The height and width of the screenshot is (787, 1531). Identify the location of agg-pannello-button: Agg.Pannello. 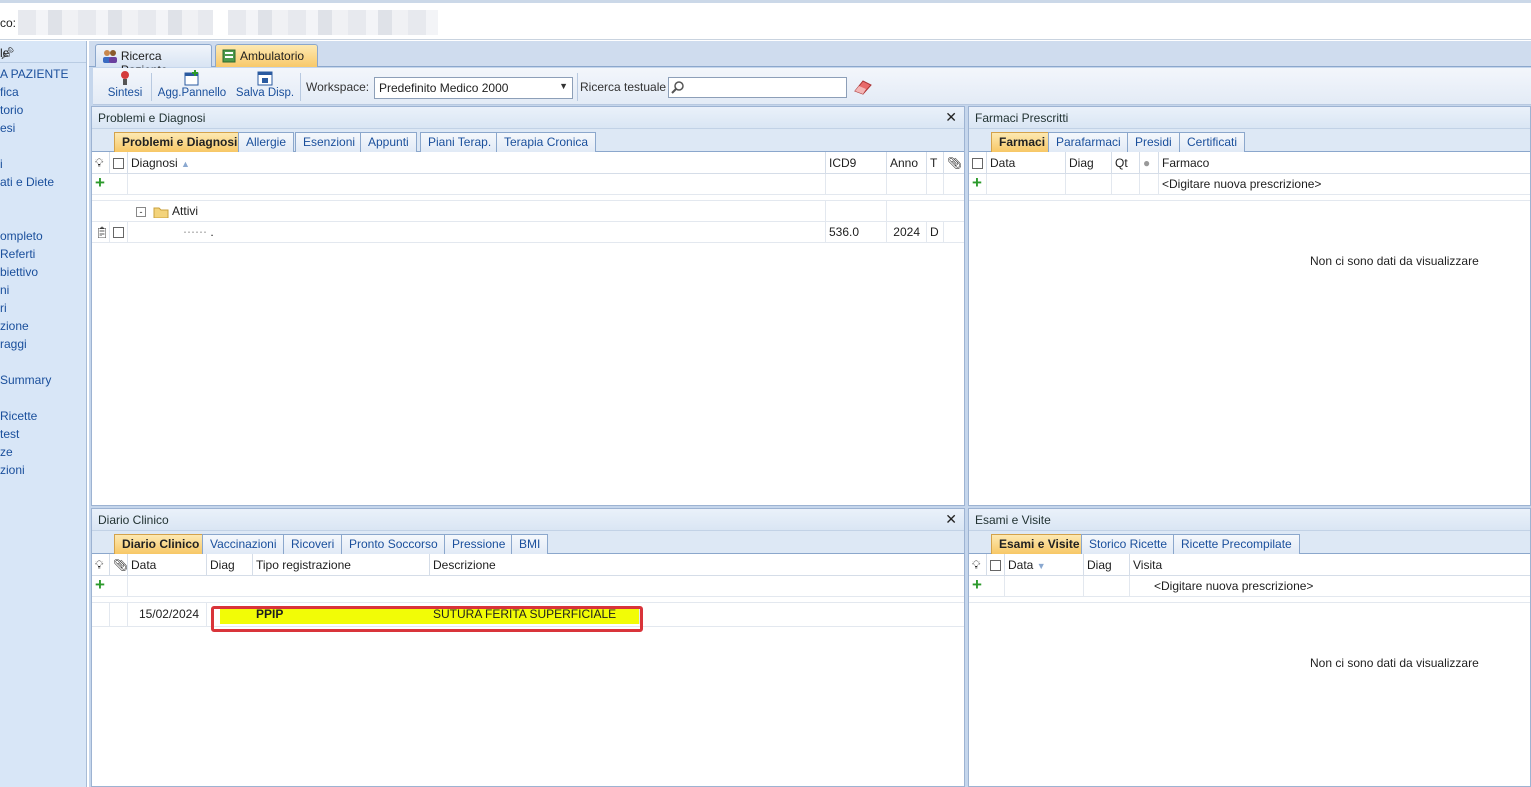
(192, 84).